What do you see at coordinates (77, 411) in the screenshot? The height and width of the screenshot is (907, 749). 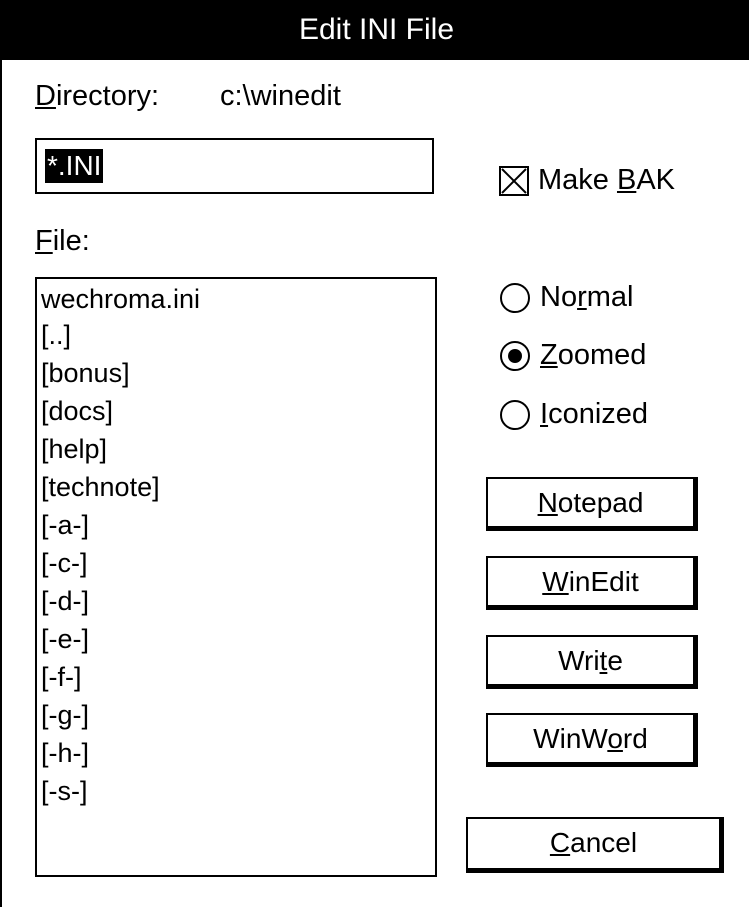 I see `list-item: [docs]` at bounding box center [77, 411].